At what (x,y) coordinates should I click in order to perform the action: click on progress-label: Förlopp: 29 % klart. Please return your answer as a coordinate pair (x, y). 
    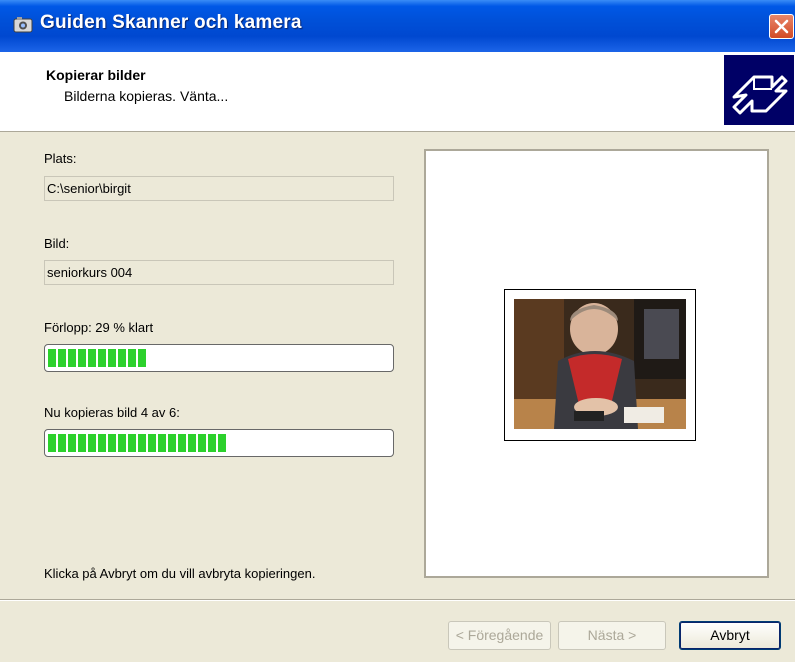
    Looking at the image, I should click on (99, 327).